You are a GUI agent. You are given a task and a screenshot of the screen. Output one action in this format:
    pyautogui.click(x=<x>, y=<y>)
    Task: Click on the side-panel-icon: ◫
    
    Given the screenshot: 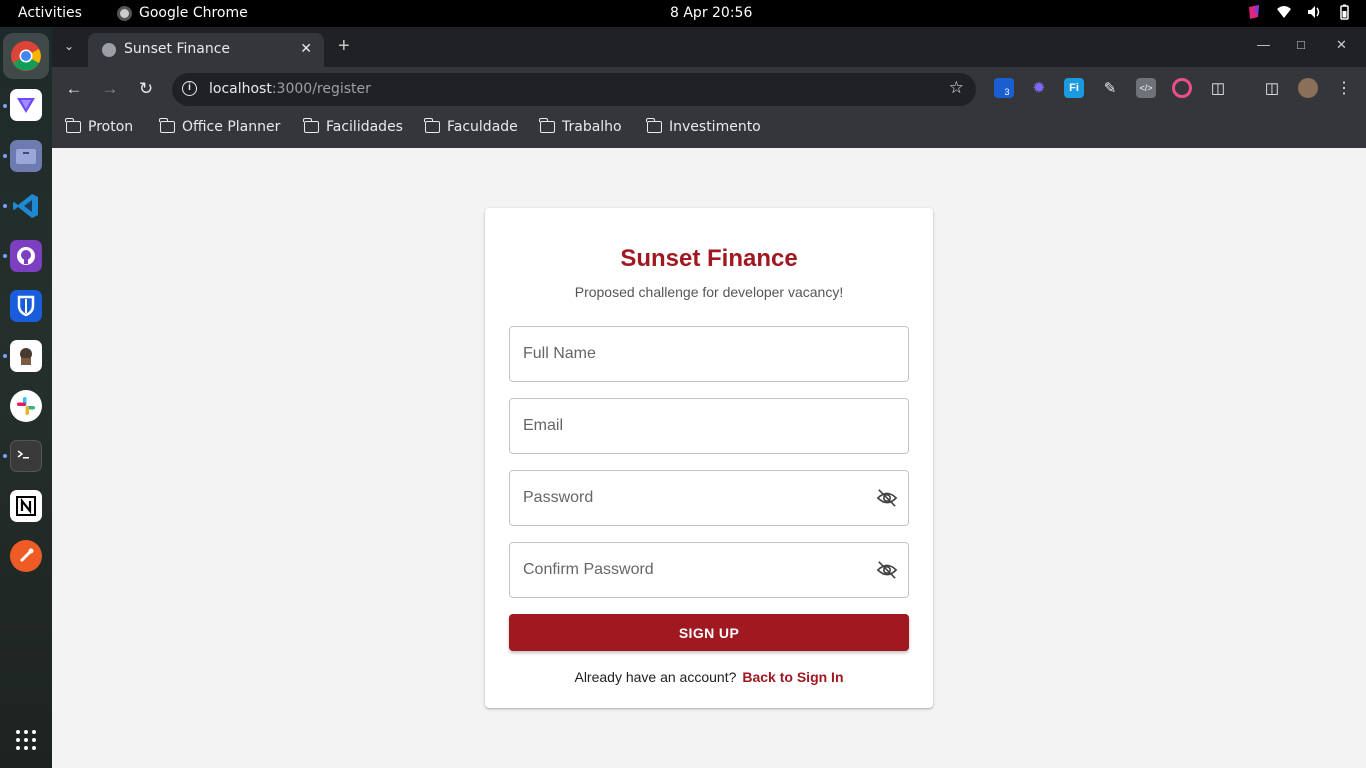 What is the action you would take?
    pyautogui.click(x=1272, y=88)
    